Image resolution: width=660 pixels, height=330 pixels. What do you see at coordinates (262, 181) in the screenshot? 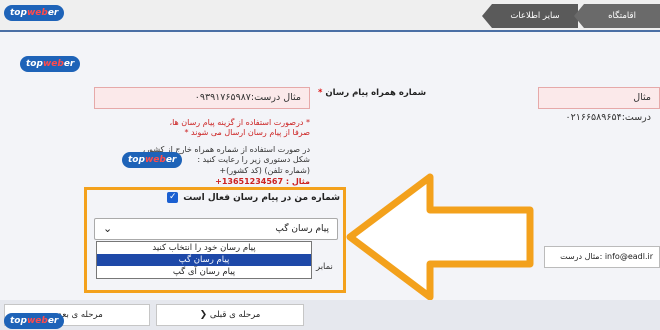
I see `hint-example: مثال : 13651234567+` at bounding box center [262, 181].